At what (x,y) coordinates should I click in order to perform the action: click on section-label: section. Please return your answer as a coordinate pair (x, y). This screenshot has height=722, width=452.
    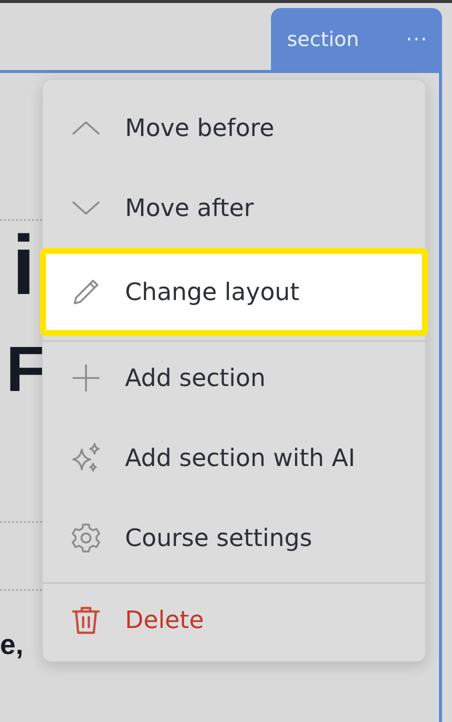
    Looking at the image, I should click on (323, 39).